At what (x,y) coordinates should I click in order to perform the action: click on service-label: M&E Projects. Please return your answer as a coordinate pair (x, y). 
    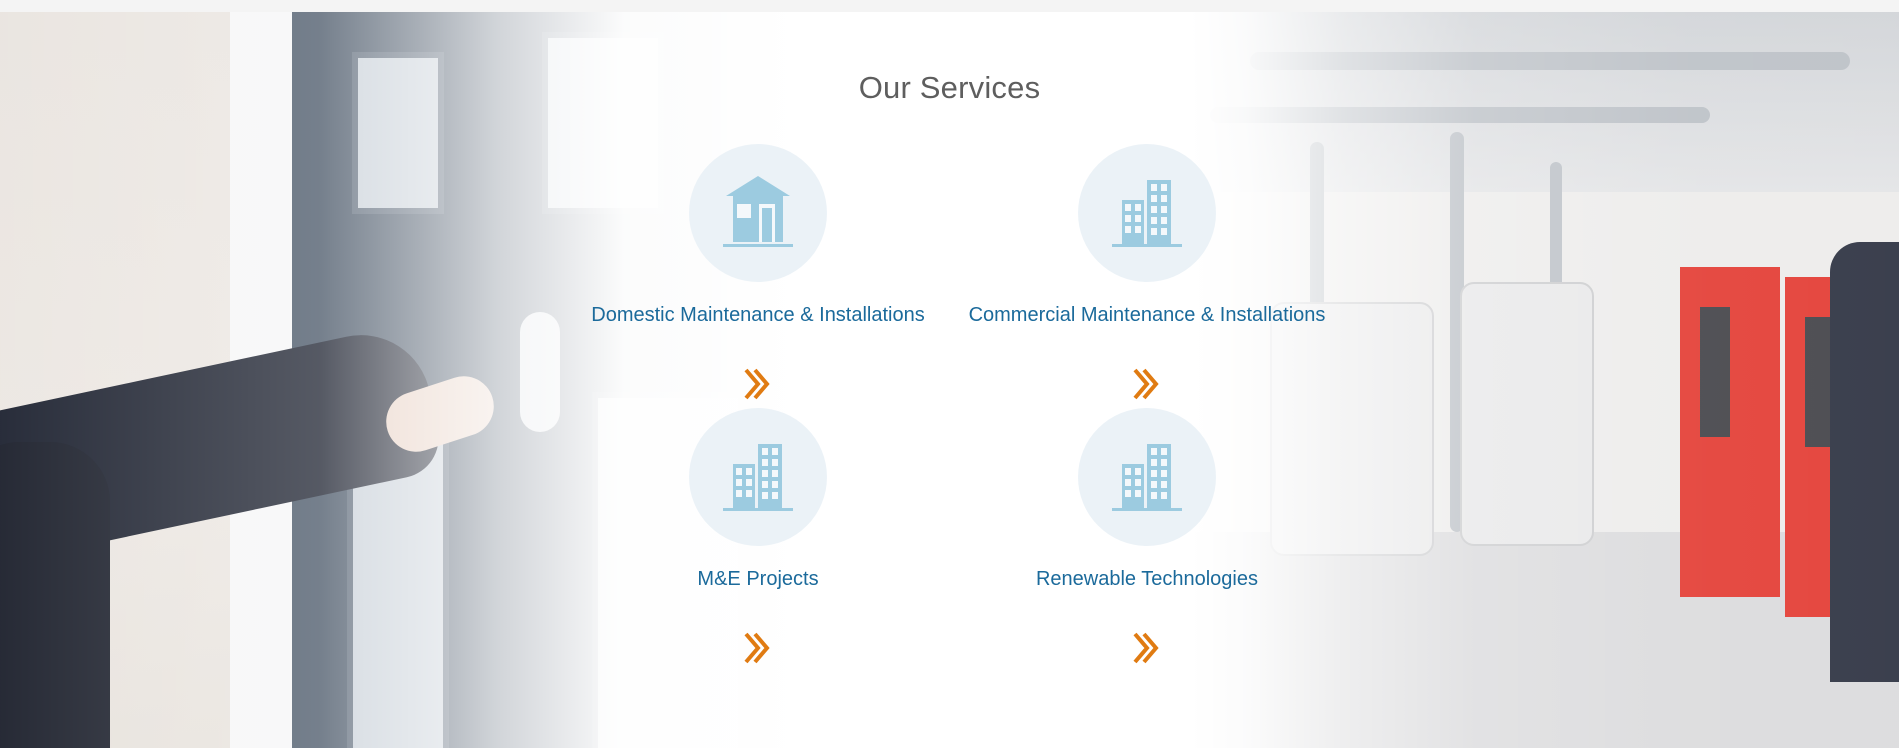
    Looking at the image, I should click on (758, 579).